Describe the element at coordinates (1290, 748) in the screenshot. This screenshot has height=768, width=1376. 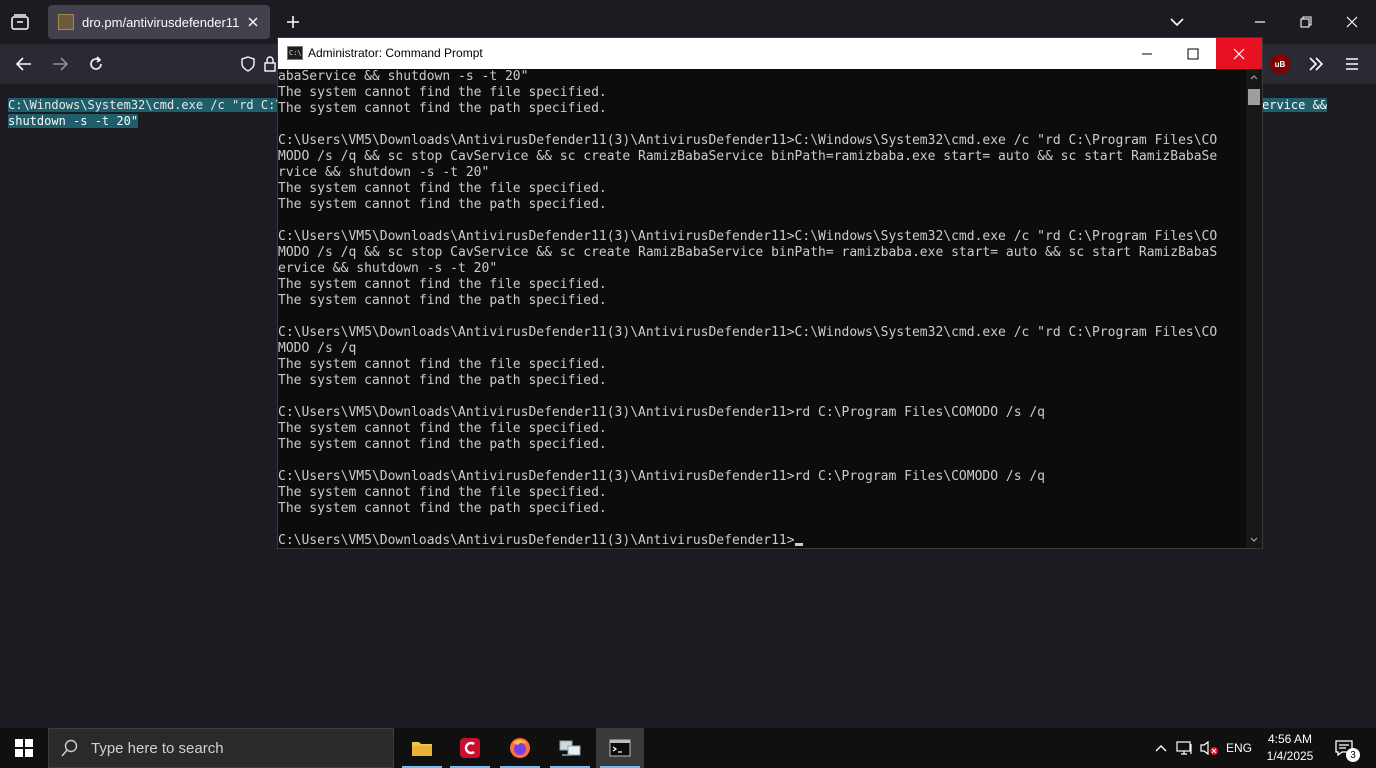
I see `taskbar-clock: 4:56 AM 1/4/2025` at that location.